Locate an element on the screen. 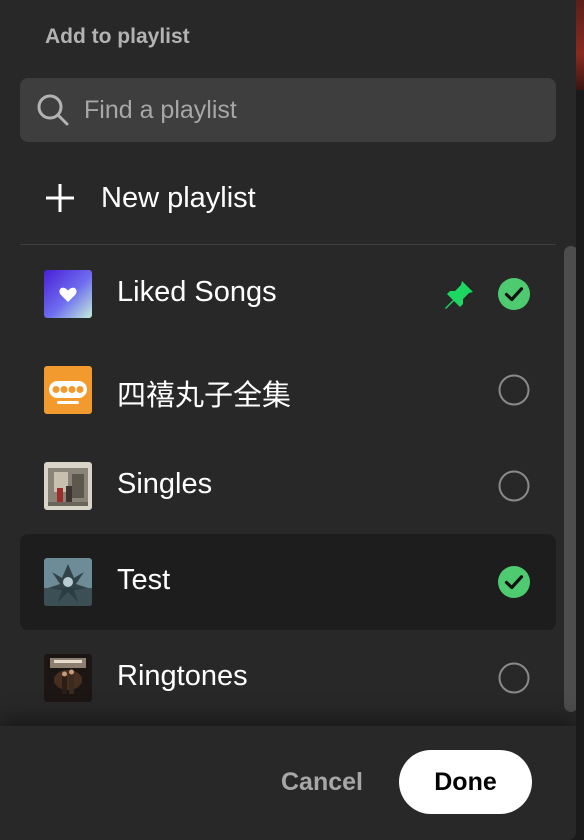  dialog-title: Add to playlist is located at coordinates (117, 36).